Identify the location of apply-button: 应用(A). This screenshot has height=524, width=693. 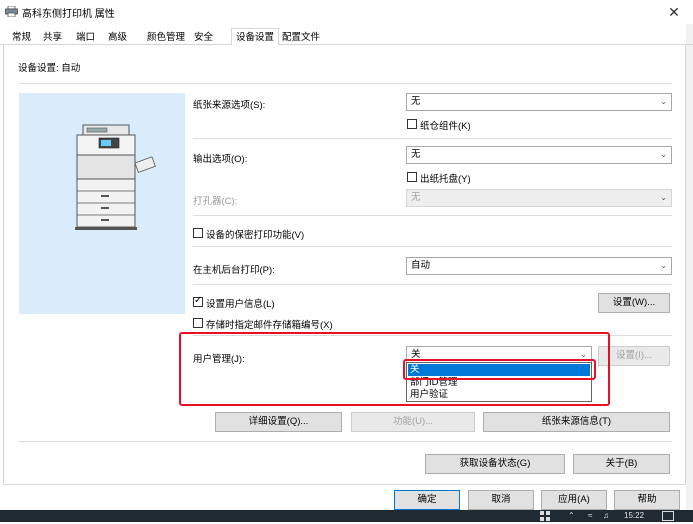
(574, 500).